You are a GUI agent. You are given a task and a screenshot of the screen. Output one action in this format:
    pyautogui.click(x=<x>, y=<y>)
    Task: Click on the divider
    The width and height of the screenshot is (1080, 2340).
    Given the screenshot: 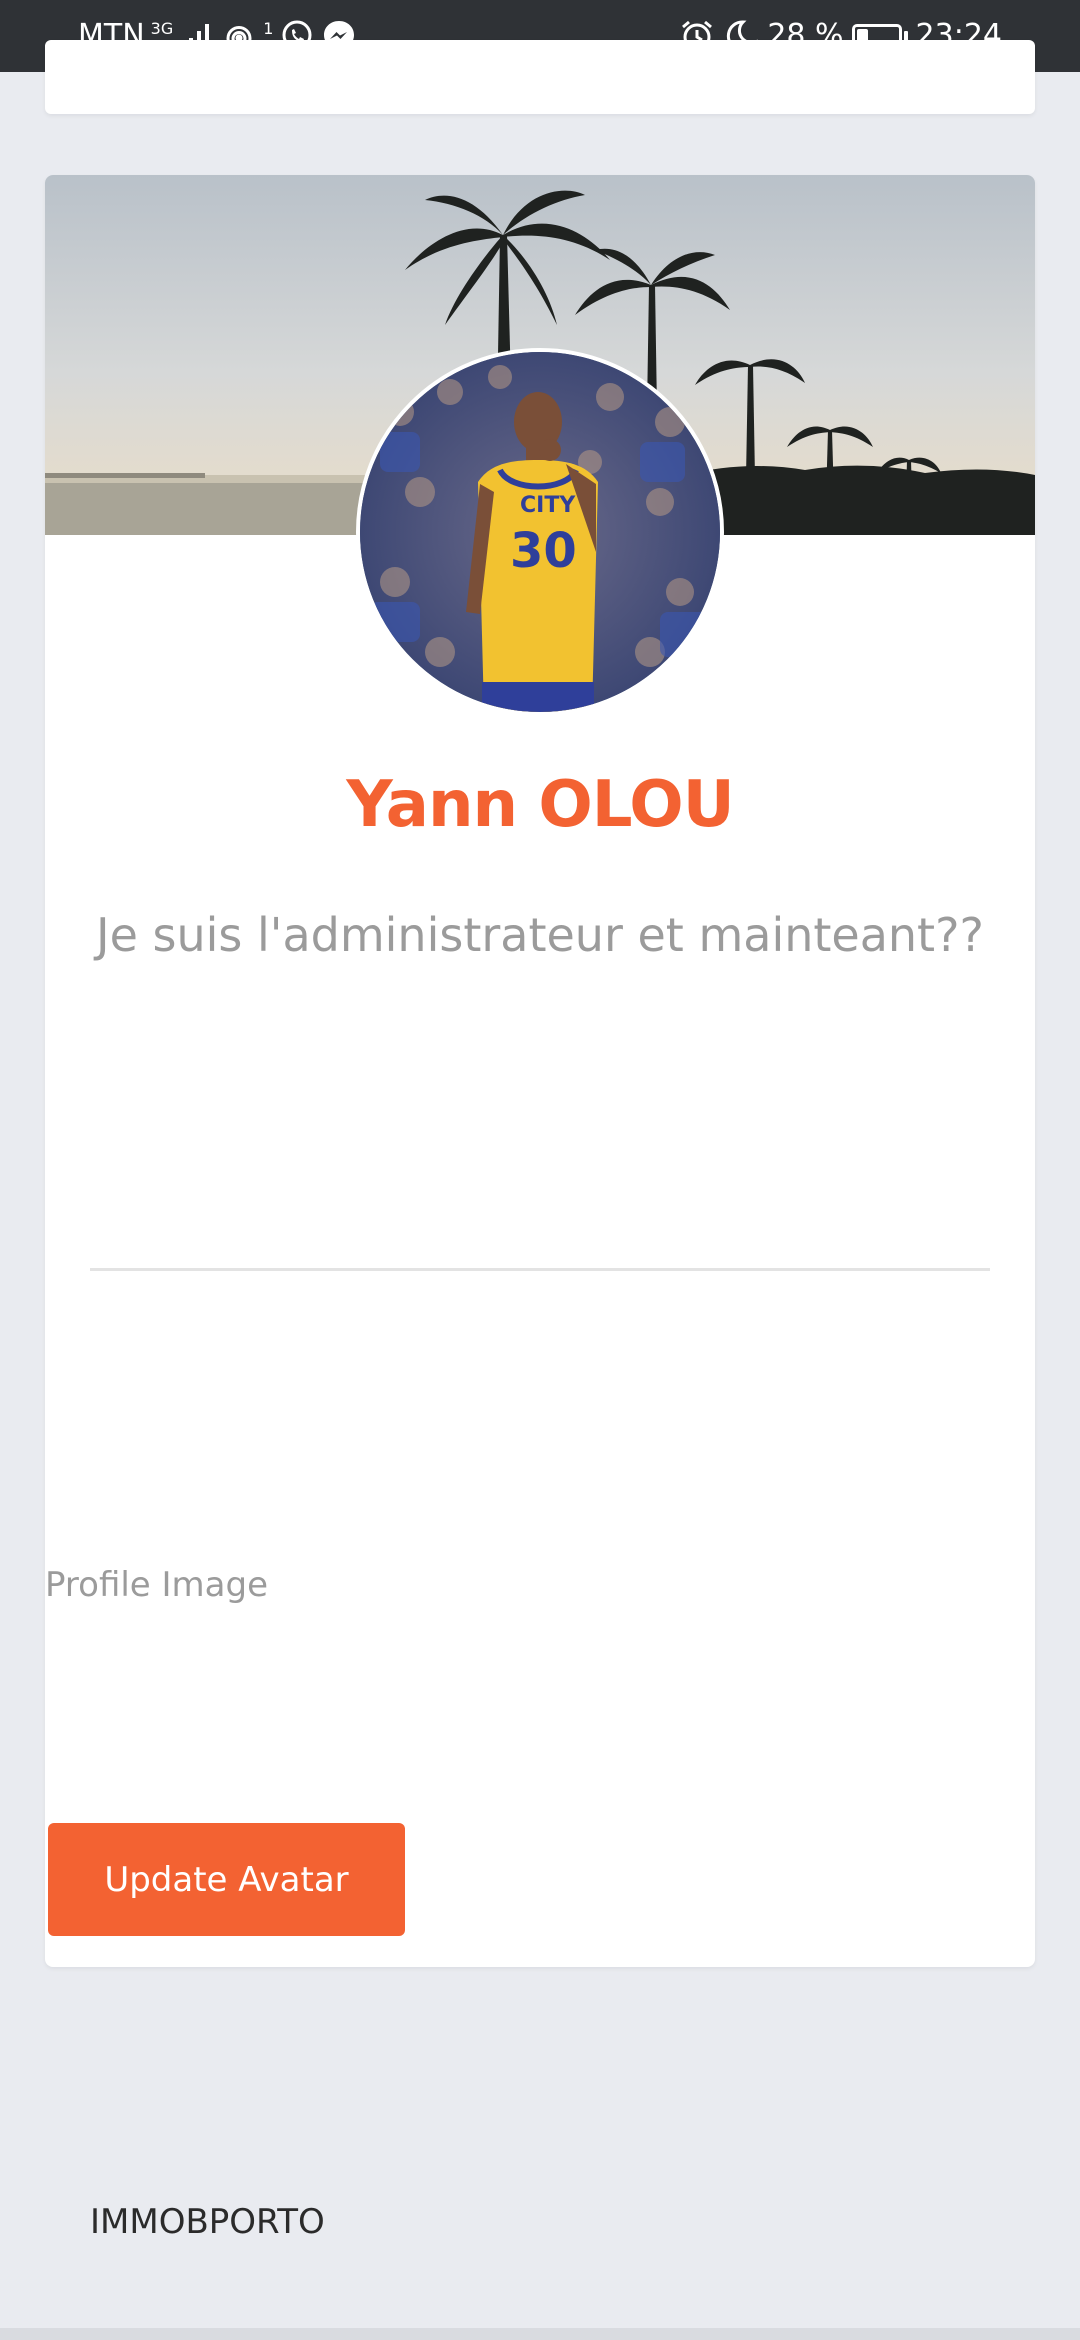 What is the action you would take?
    pyautogui.click(x=540, y=1269)
    